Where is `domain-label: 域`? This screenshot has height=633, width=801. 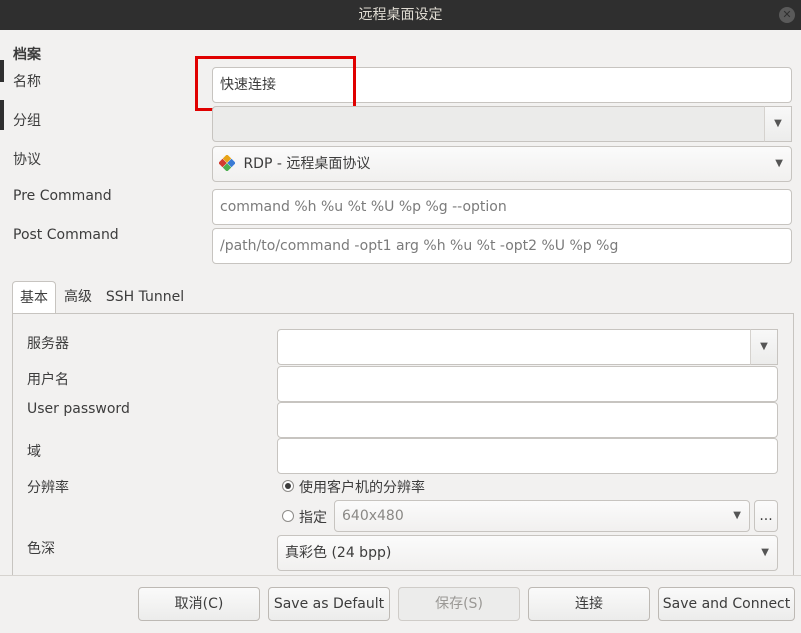 domain-label: 域 is located at coordinates (34, 452).